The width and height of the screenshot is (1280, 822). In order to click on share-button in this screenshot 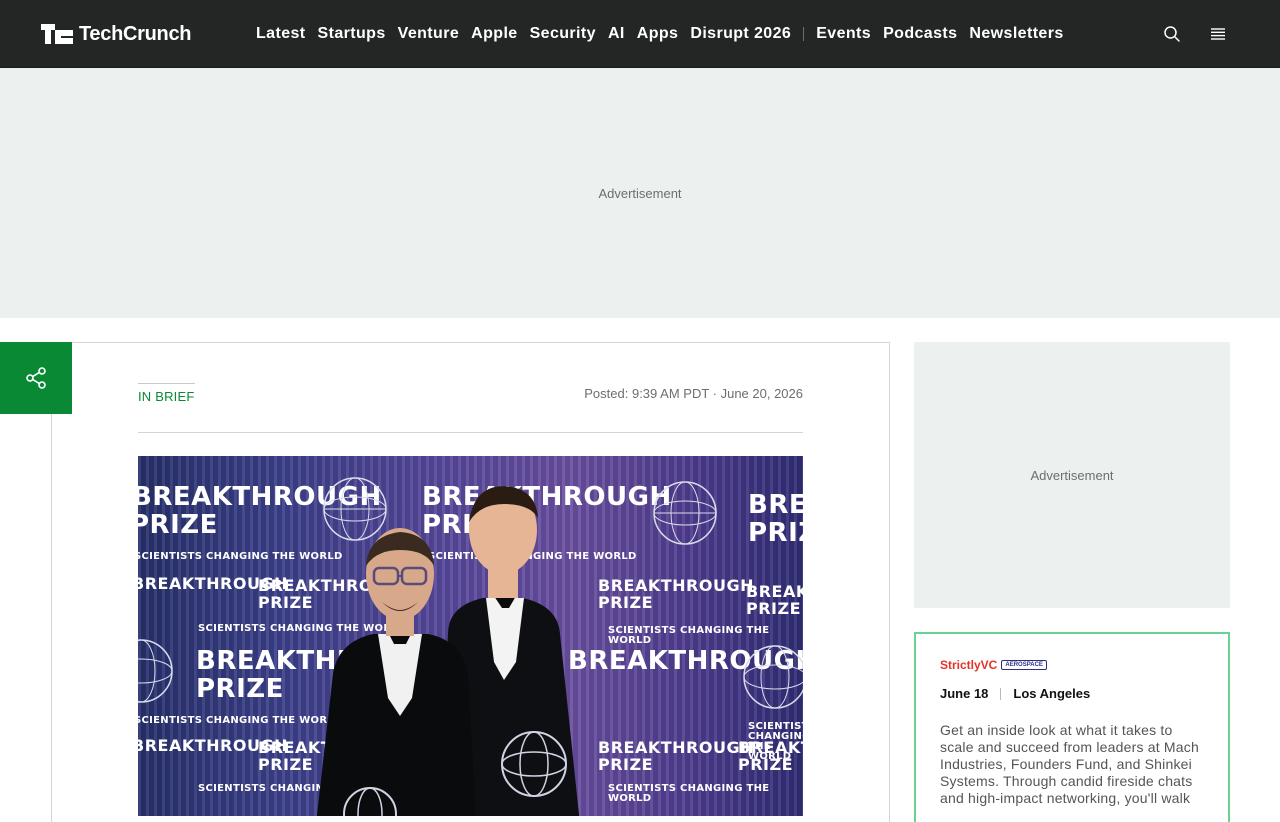, I will do `click(36, 378)`.